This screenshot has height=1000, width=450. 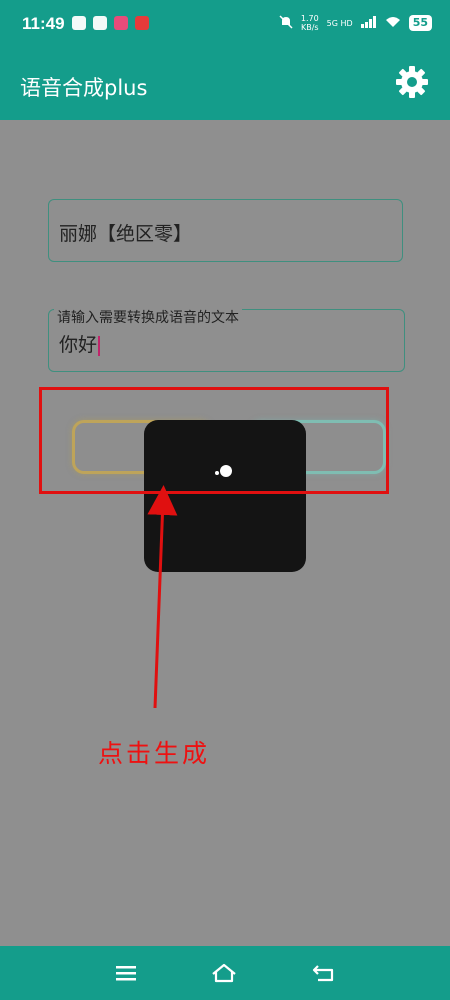 I want to click on annotation-label: 点击生成, so click(x=154, y=753).